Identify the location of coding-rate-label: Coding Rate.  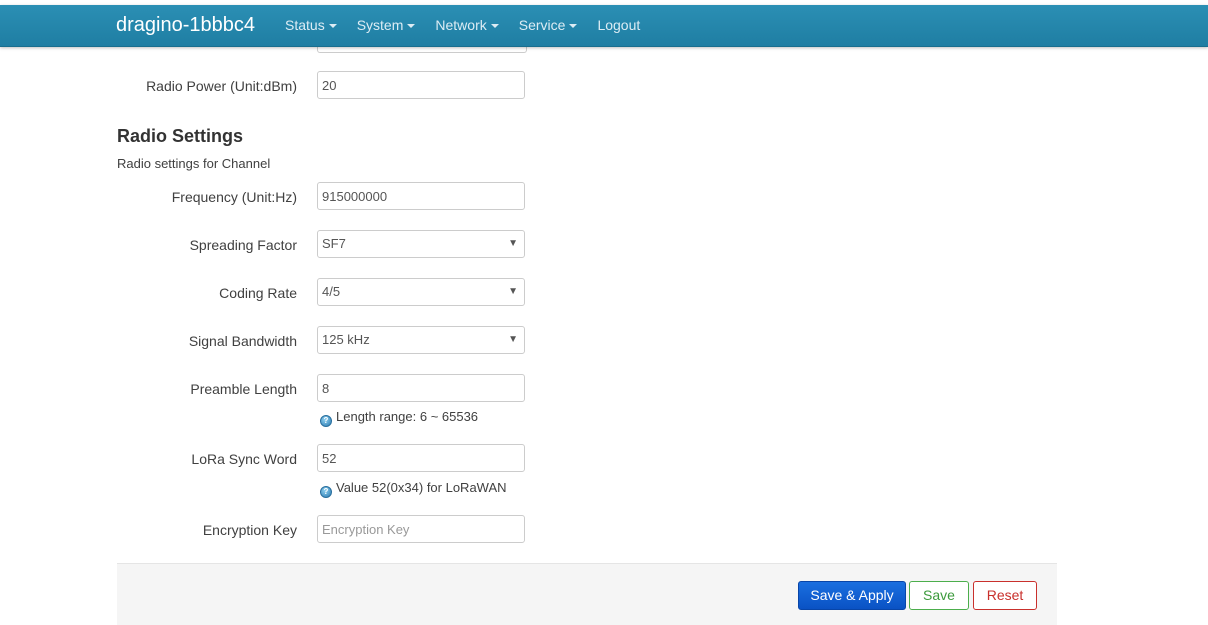
(258, 293).